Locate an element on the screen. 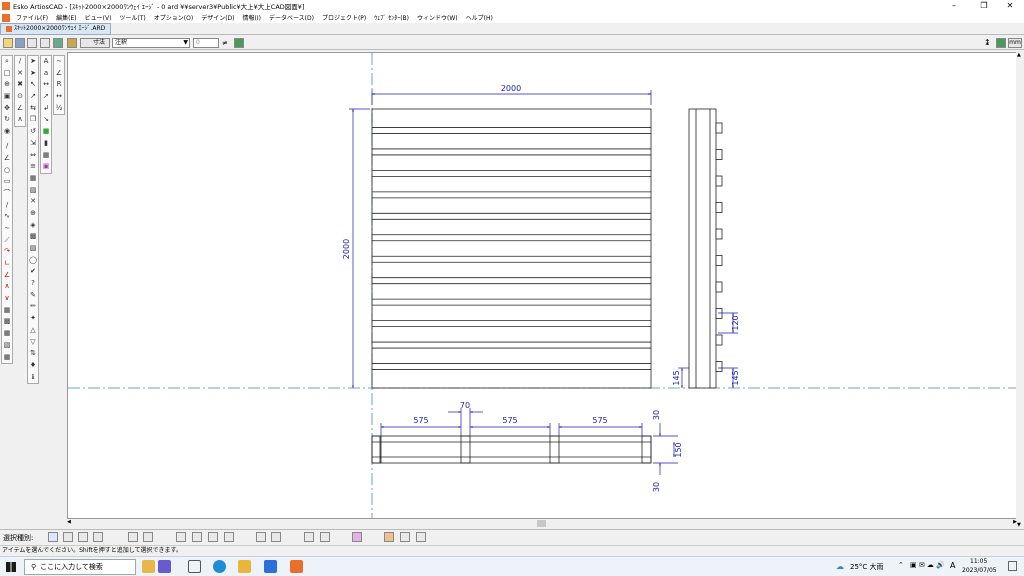  task-view-icon is located at coordinates (194, 566).